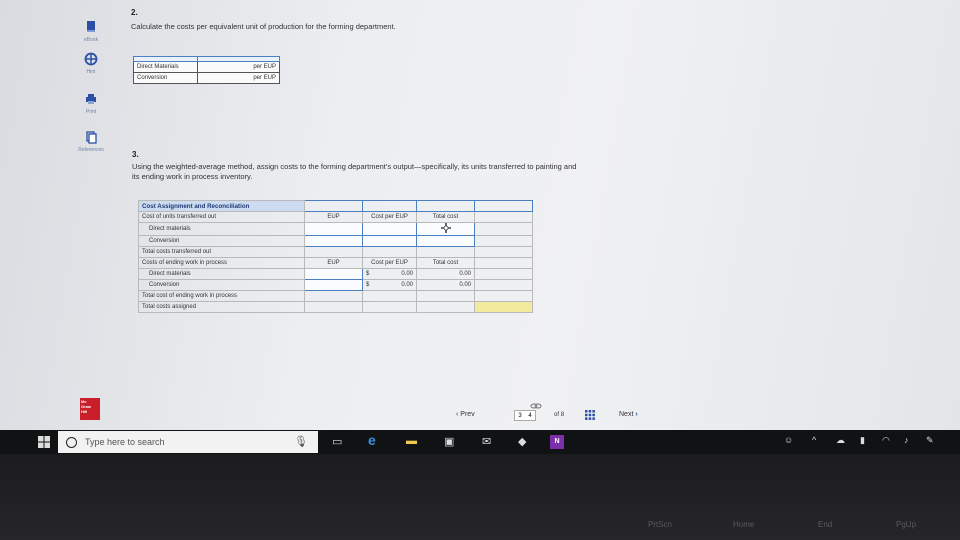  Describe the element at coordinates (165, 67) in the screenshot. I see `row-label: Direct Materials` at that location.